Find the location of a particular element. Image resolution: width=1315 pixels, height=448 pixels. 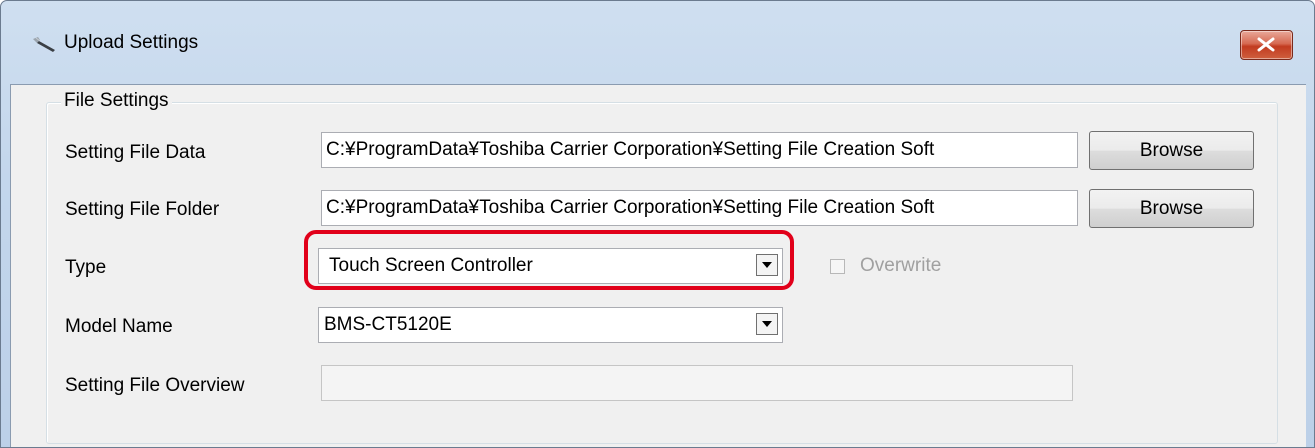

wrench-icon is located at coordinates (44, 44).